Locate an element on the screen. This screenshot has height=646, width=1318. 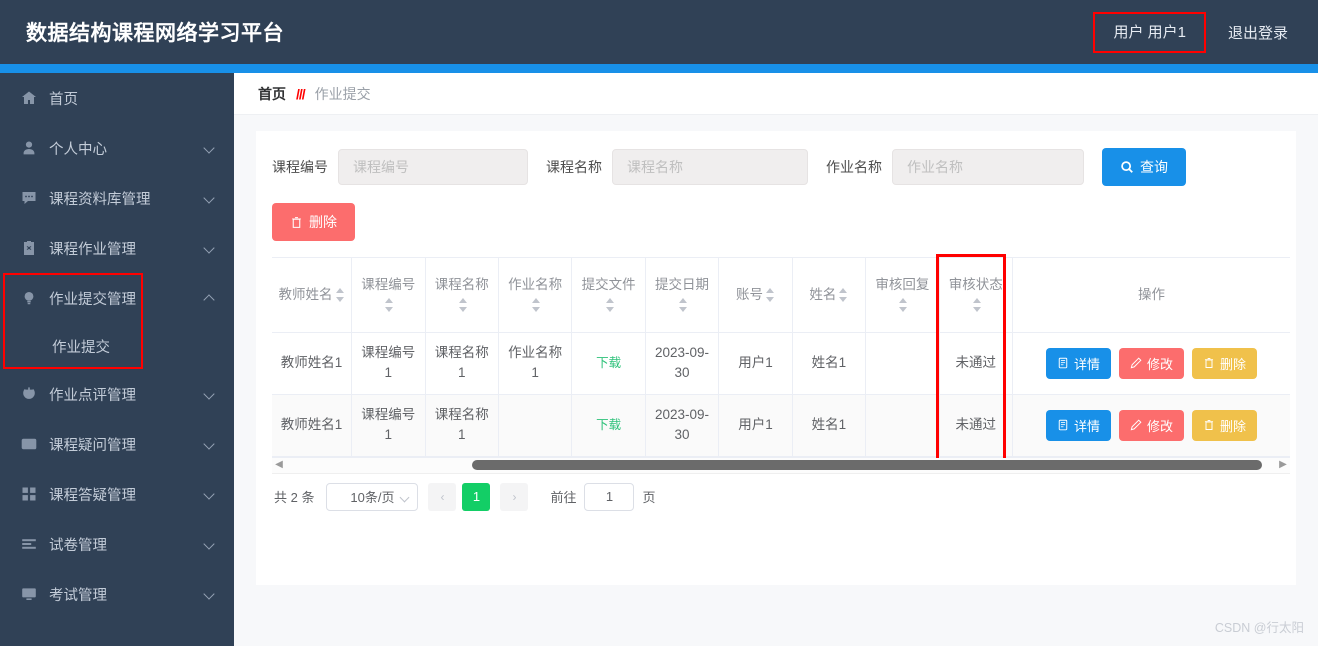
scroll-track is located at coordinates (781, 465).